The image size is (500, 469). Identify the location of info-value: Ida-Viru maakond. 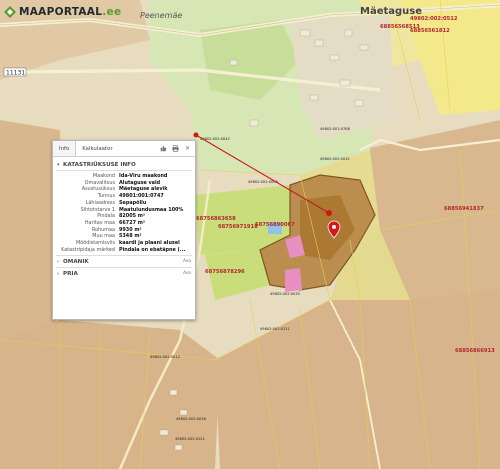
(143, 176).